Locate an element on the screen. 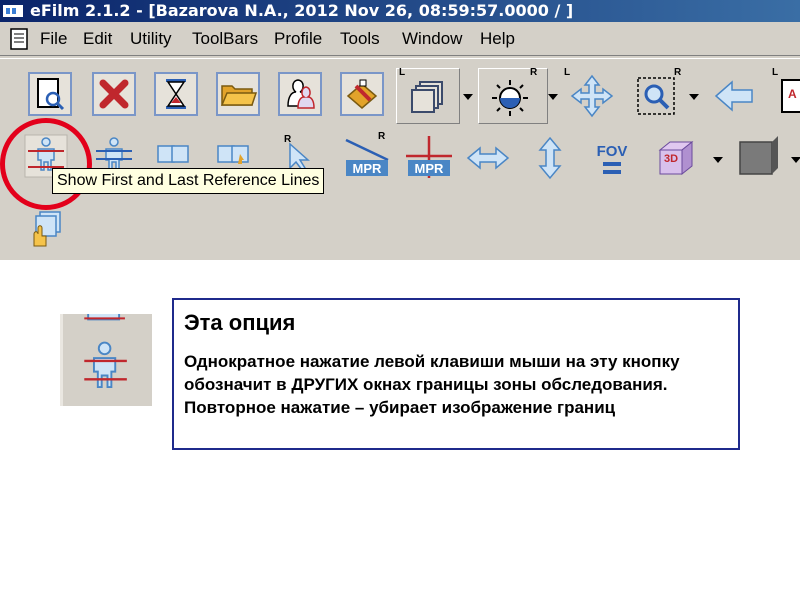  app-icon is located at coordinates (13, 11).